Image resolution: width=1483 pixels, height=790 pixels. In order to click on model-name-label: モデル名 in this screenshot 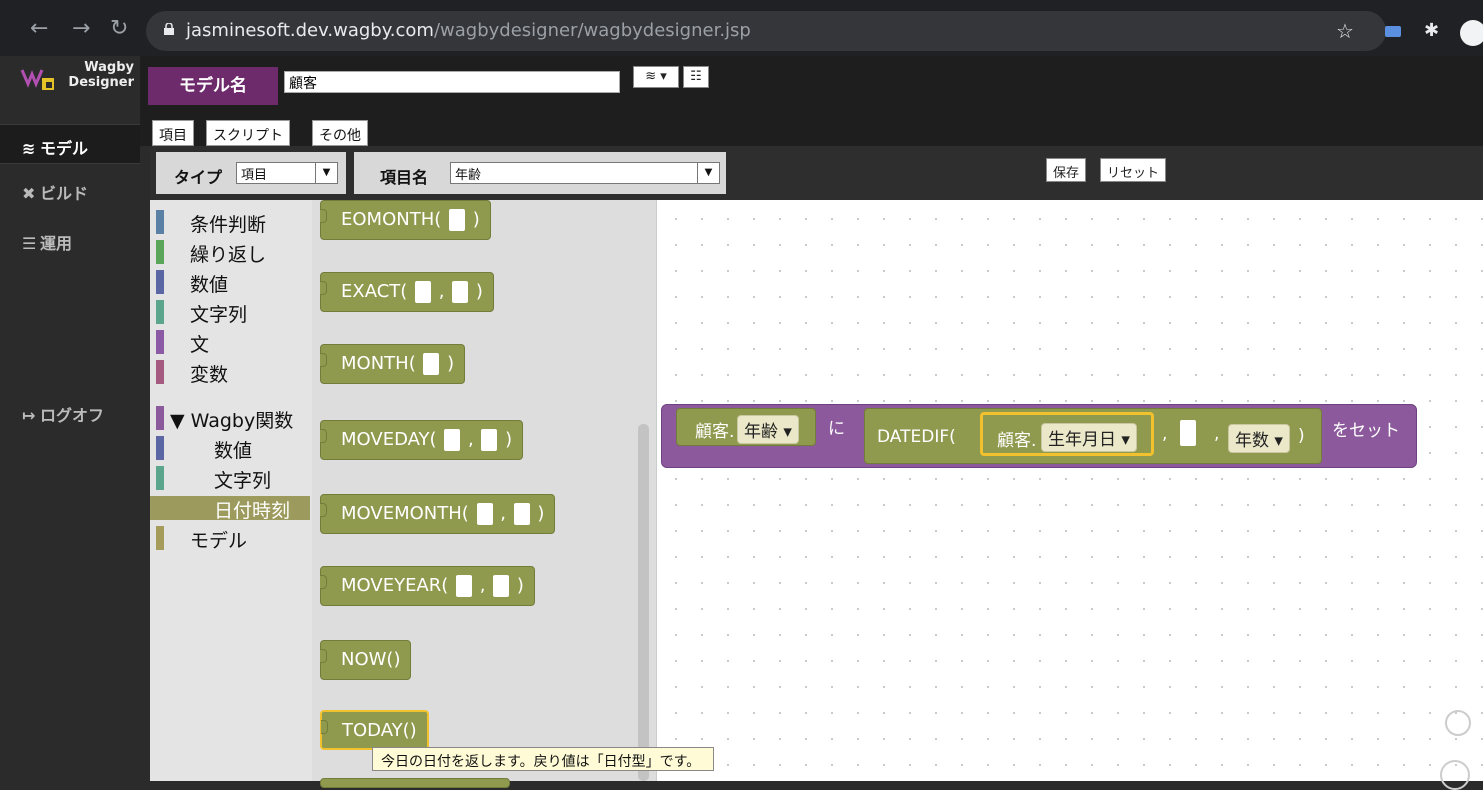, I will do `click(213, 86)`.